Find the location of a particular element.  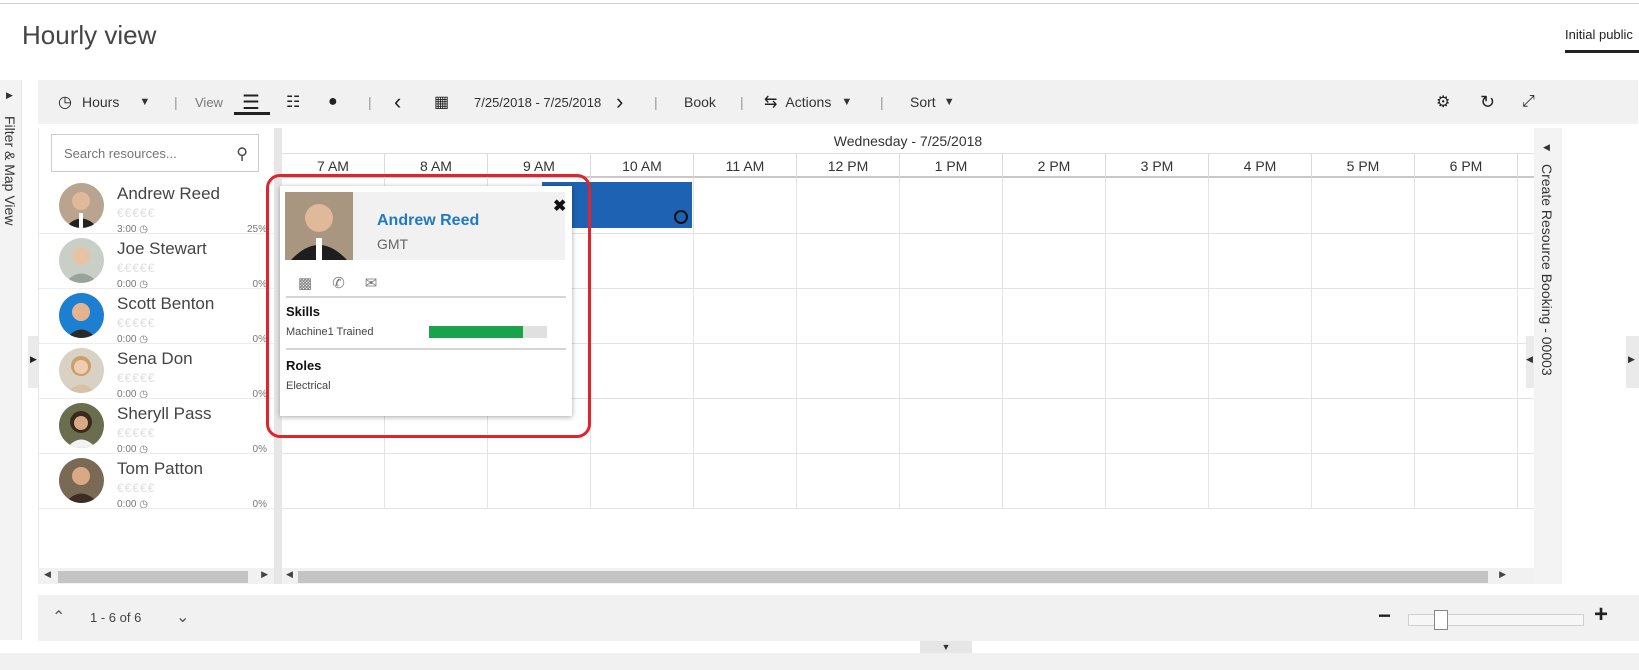

expand-right-handle: ▶ is located at coordinates (1632, 362).